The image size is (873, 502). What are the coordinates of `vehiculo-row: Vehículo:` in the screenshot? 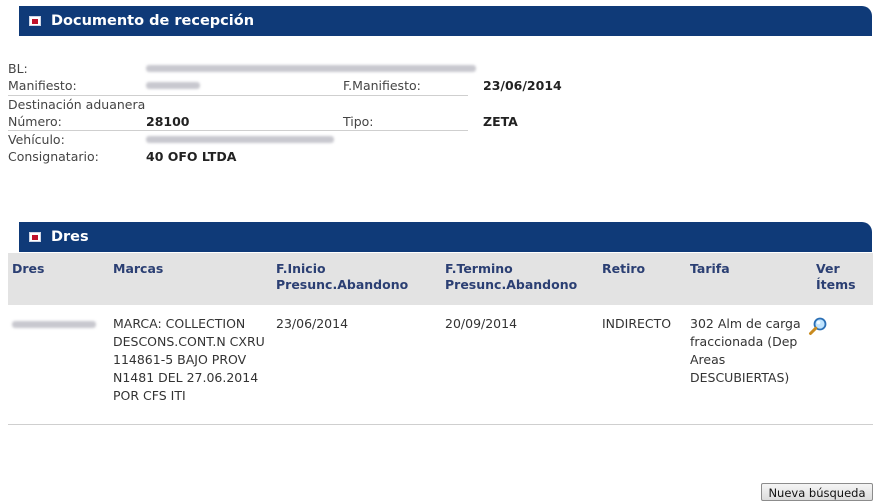 It's located at (218, 139).